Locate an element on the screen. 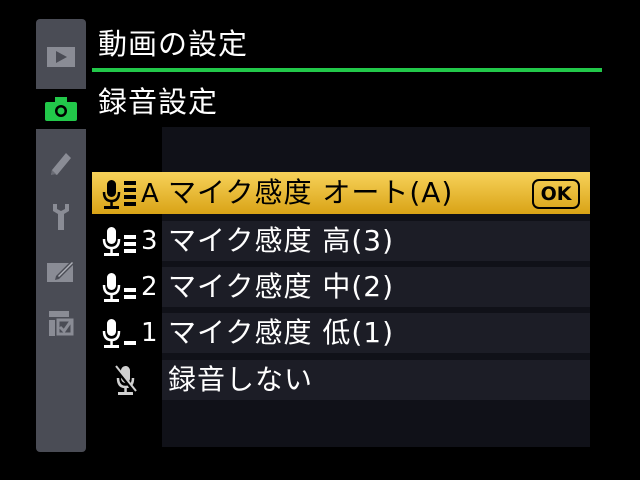 This screenshot has width=640, height=480. option-mic-medium: 2 マイク感度 中(2) is located at coordinates (341, 287).